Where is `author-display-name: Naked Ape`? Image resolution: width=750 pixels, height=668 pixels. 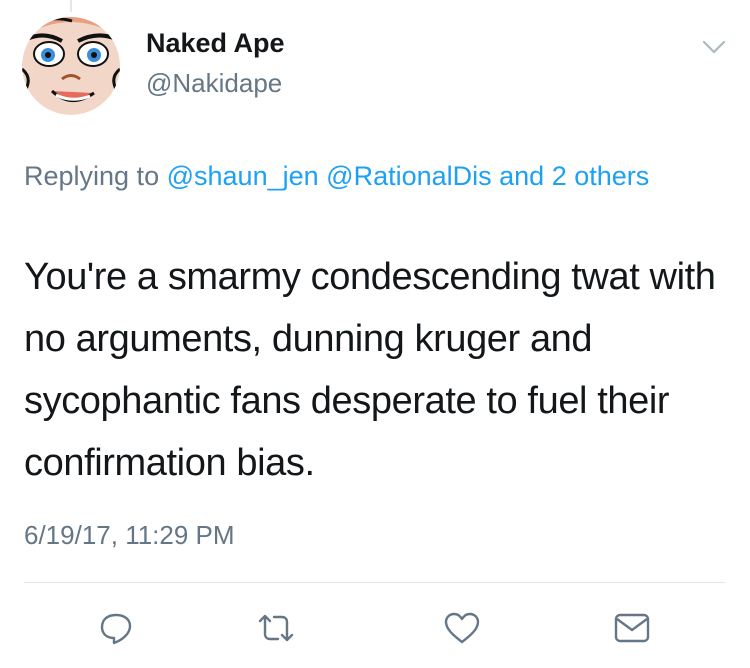
author-display-name: Naked Ape is located at coordinates (215, 43).